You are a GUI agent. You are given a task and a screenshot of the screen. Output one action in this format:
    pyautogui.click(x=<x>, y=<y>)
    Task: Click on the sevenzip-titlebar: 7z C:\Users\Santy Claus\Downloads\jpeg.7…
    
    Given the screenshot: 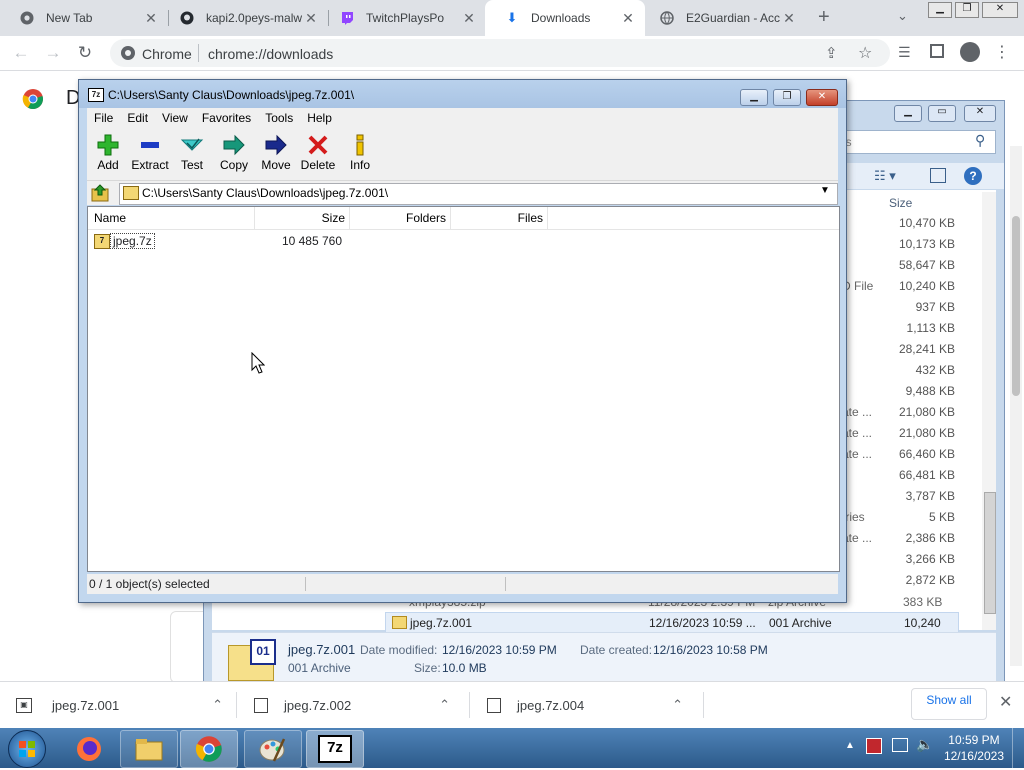 What is the action you would take?
    pyautogui.click(x=462, y=94)
    